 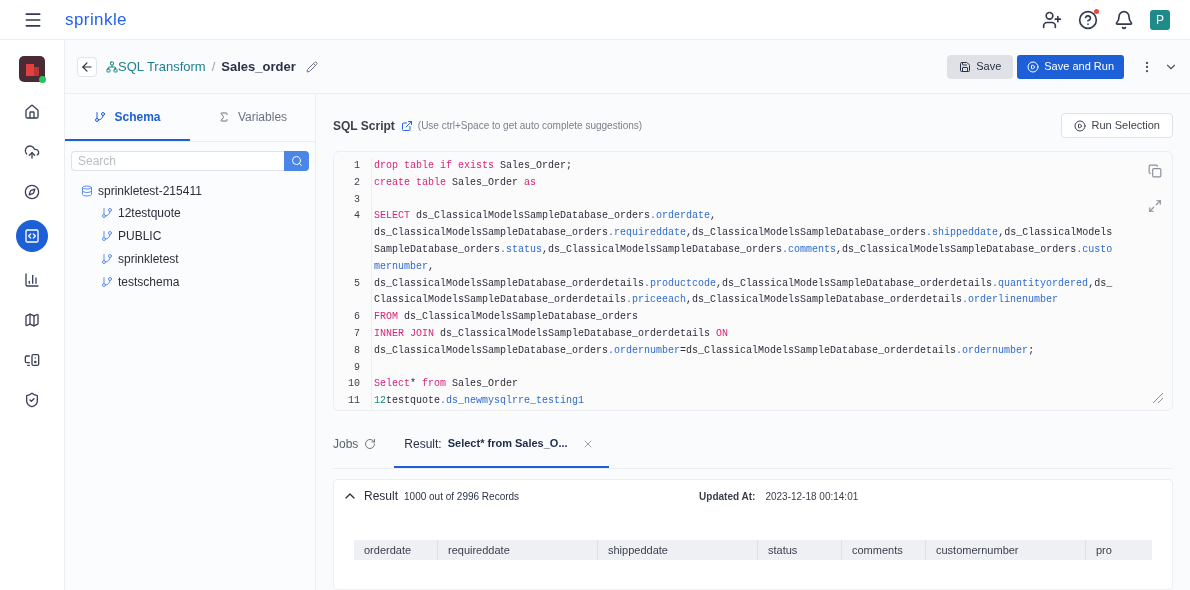 What do you see at coordinates (1088, 19) in the screenshot?
I see `help-icon` at bounding box center [1088, 19].